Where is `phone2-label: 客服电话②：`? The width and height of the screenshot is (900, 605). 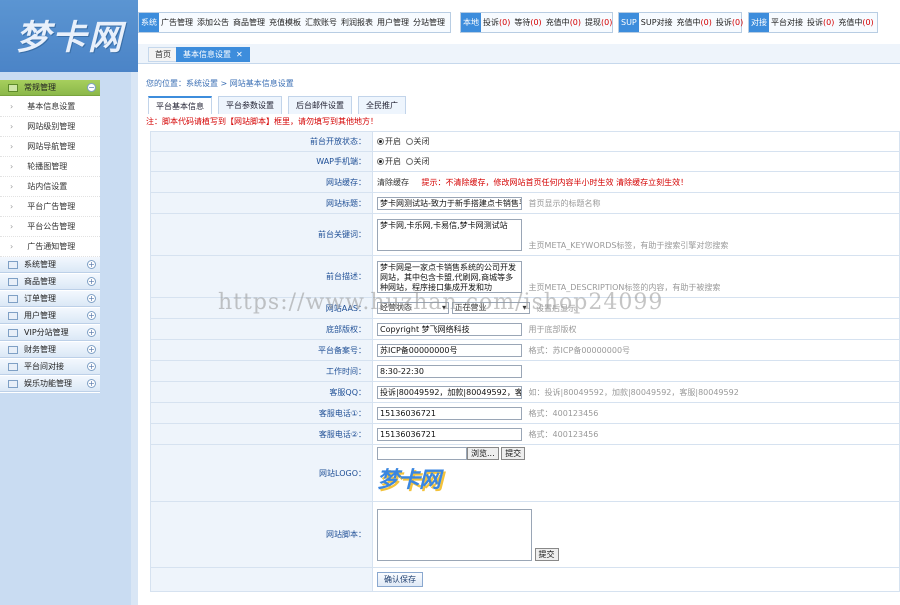 phone2-label: 客服电话②： is located at coordinates (261, 434).